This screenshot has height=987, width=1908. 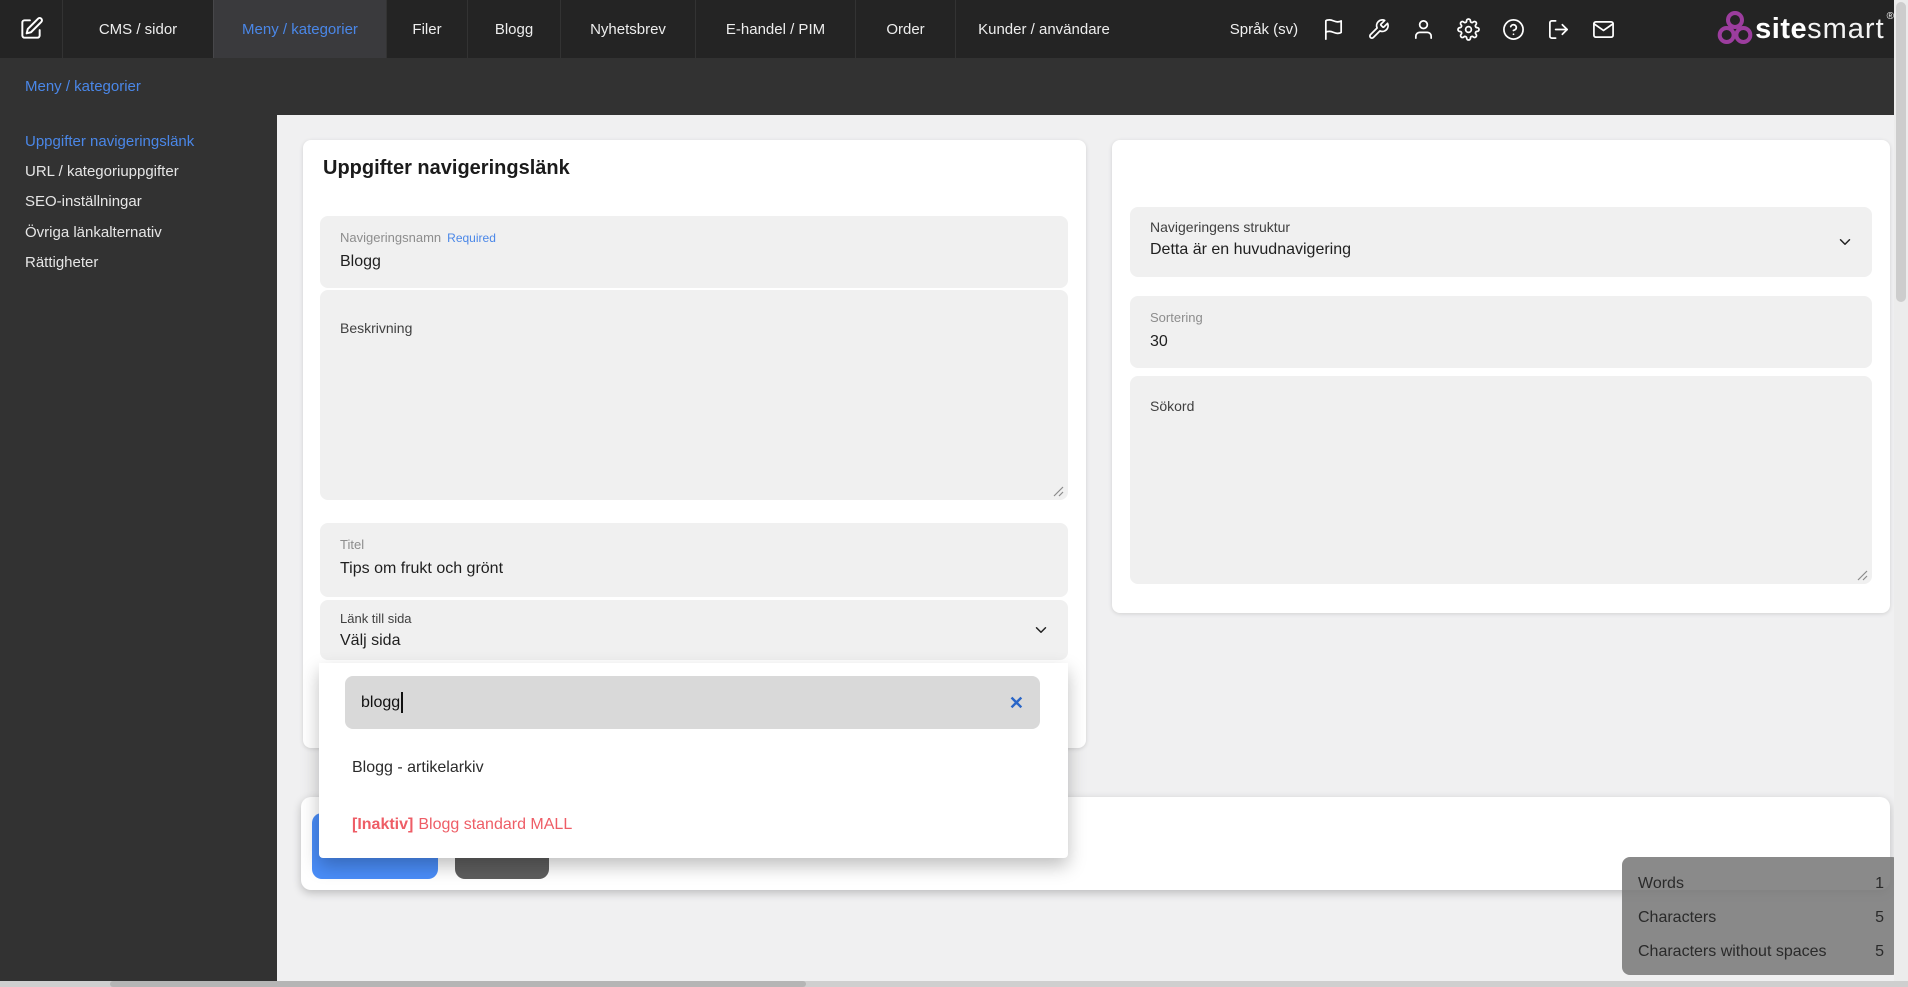 What do you see at coordinates (1251, 249) in the screenshot?
I see `nav-structure-value: Detta är en huvudnavigering` at bounding box center [1251, 249].